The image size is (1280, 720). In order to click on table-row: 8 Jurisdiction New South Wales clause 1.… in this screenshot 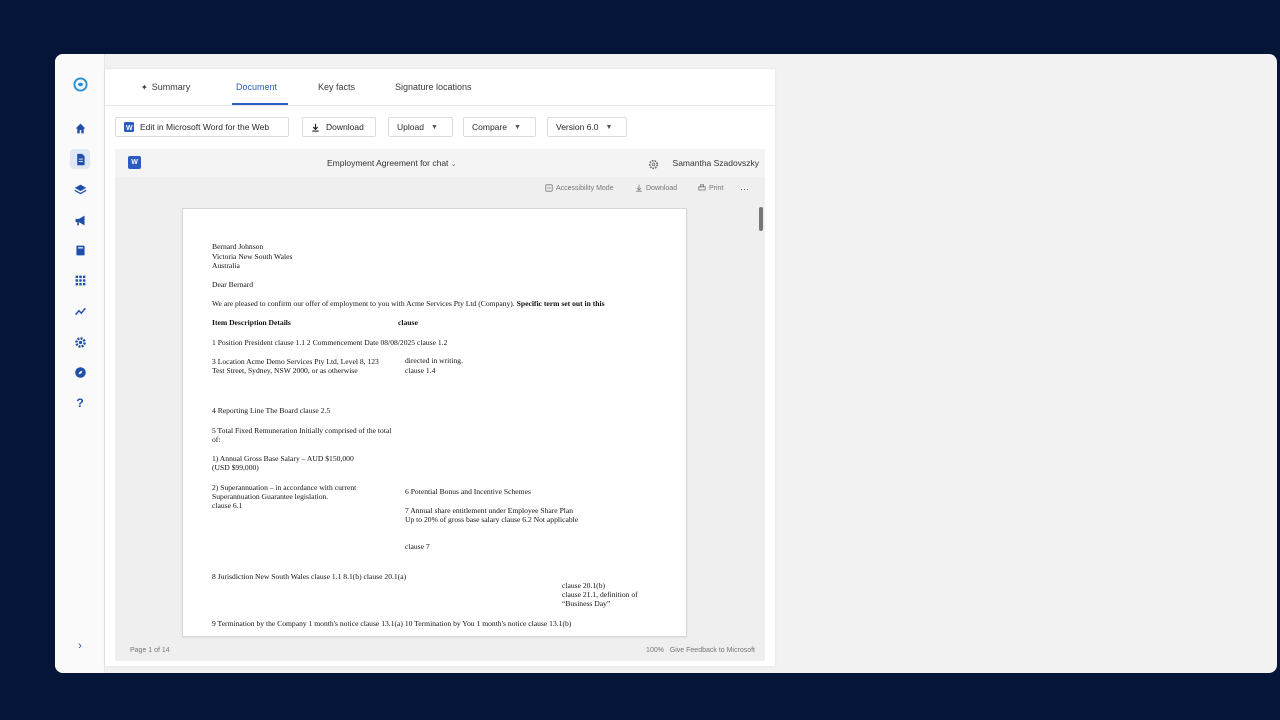, I will do `click(309, 576)`.